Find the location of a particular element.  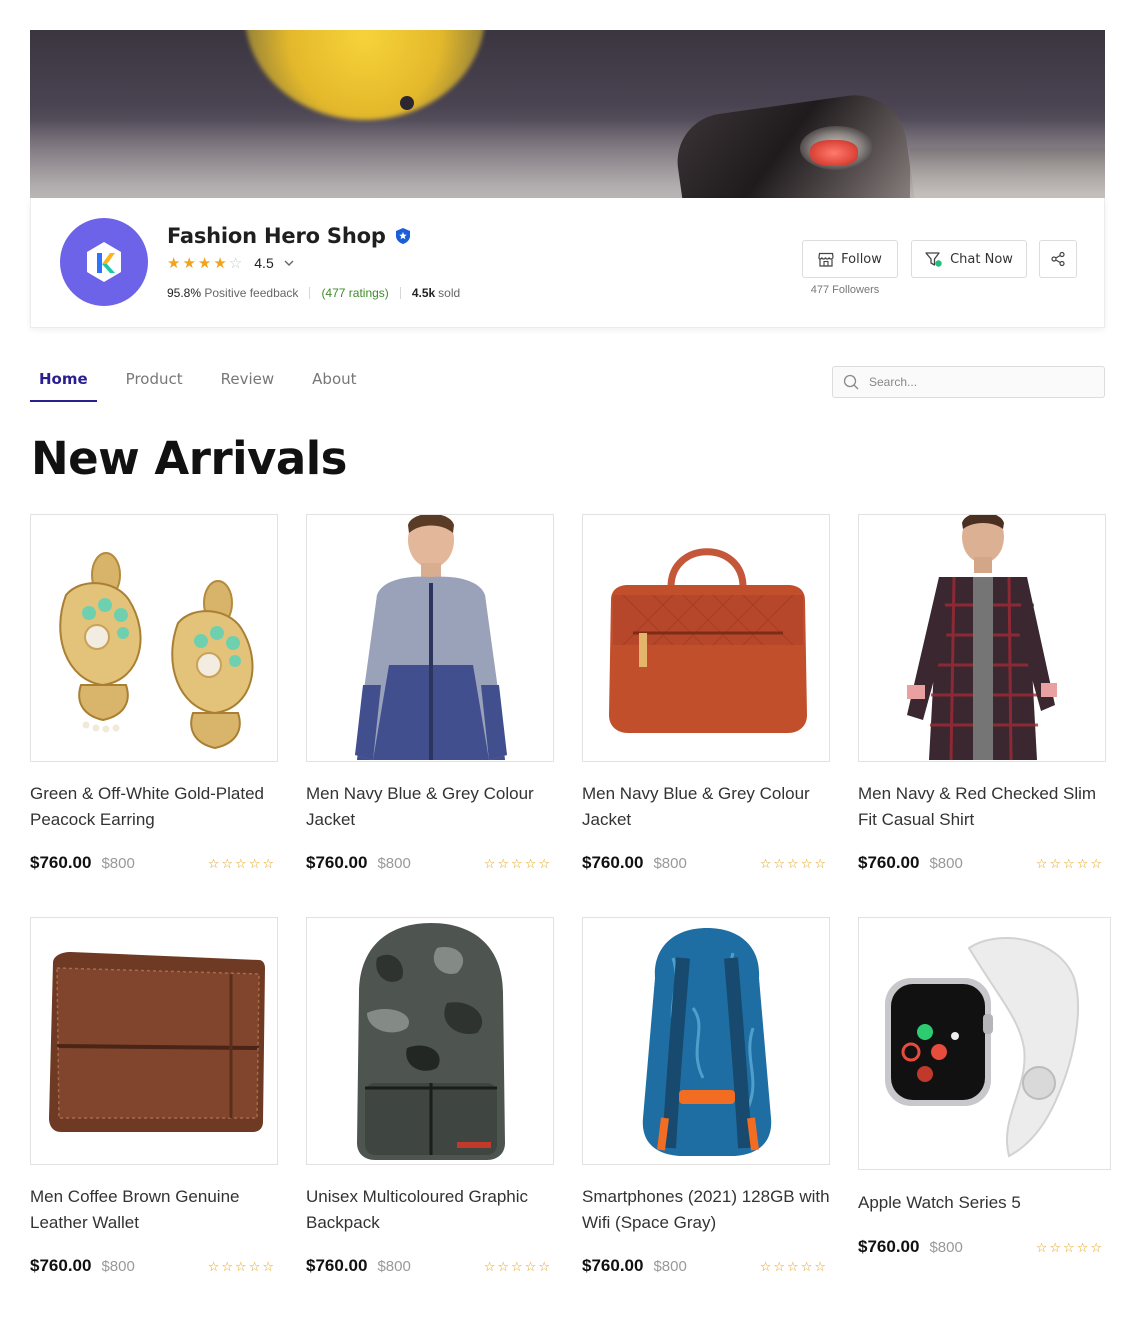

tab-product: Product is located at coordinates (154, 384).